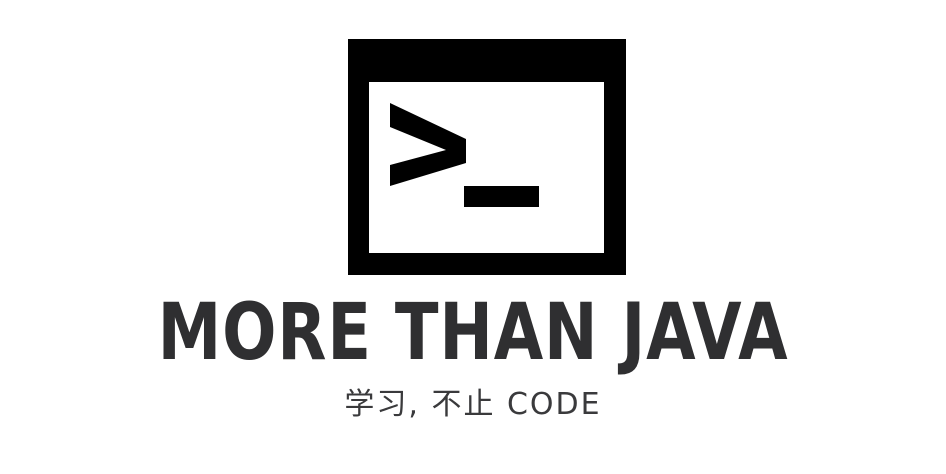 Image resolution: width=946 pixels, height=474 pixels. I want to click on brand-title: MORE THAN JAVA, so click(473, 333).